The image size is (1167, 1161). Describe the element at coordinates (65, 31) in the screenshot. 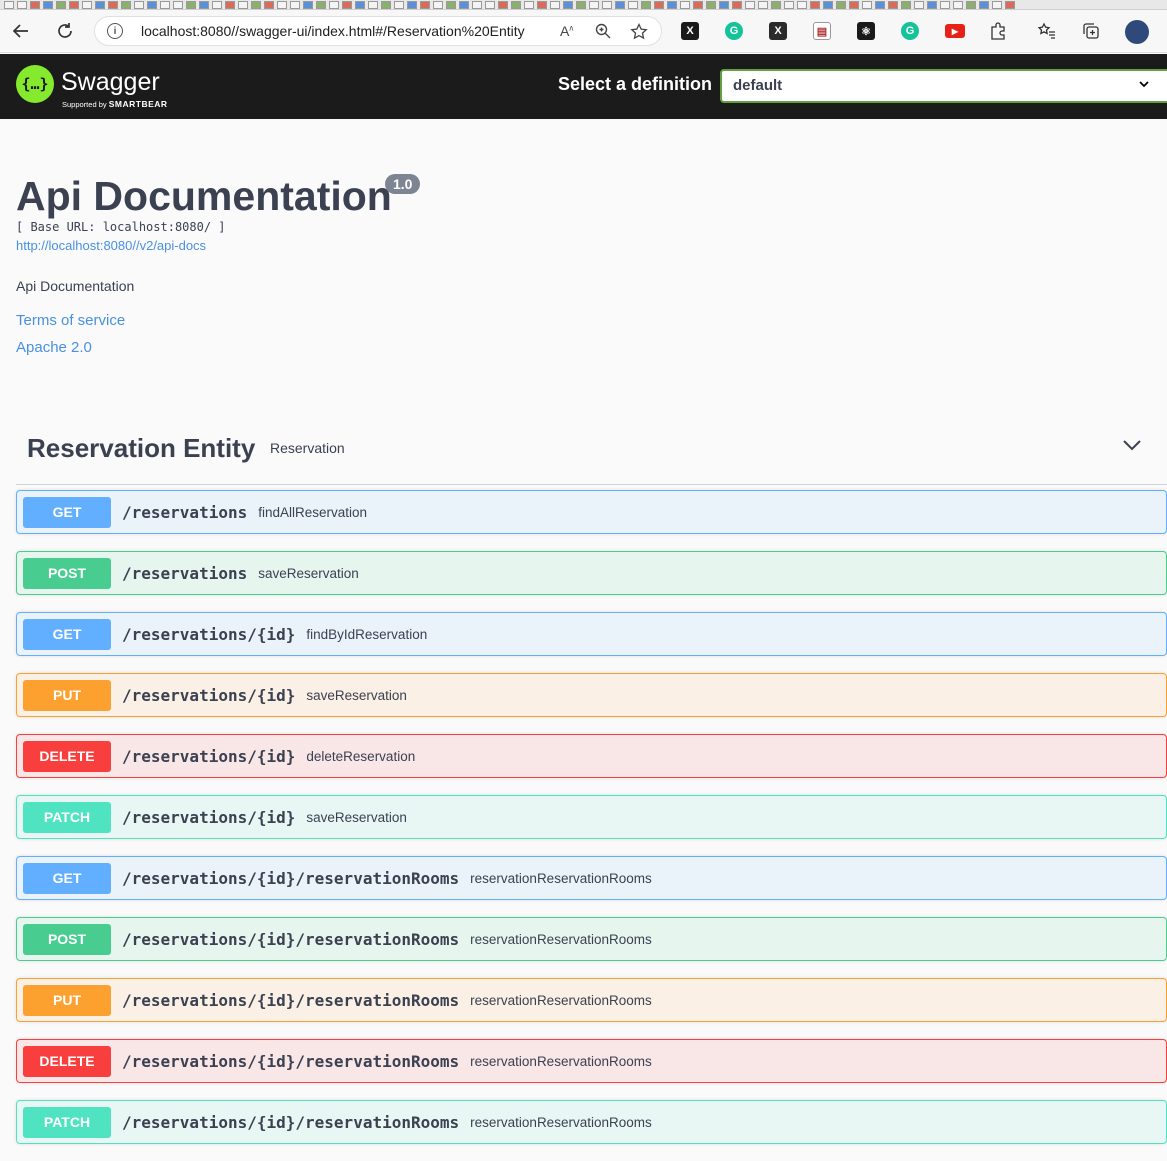

I see `refresh-icon` at that location.